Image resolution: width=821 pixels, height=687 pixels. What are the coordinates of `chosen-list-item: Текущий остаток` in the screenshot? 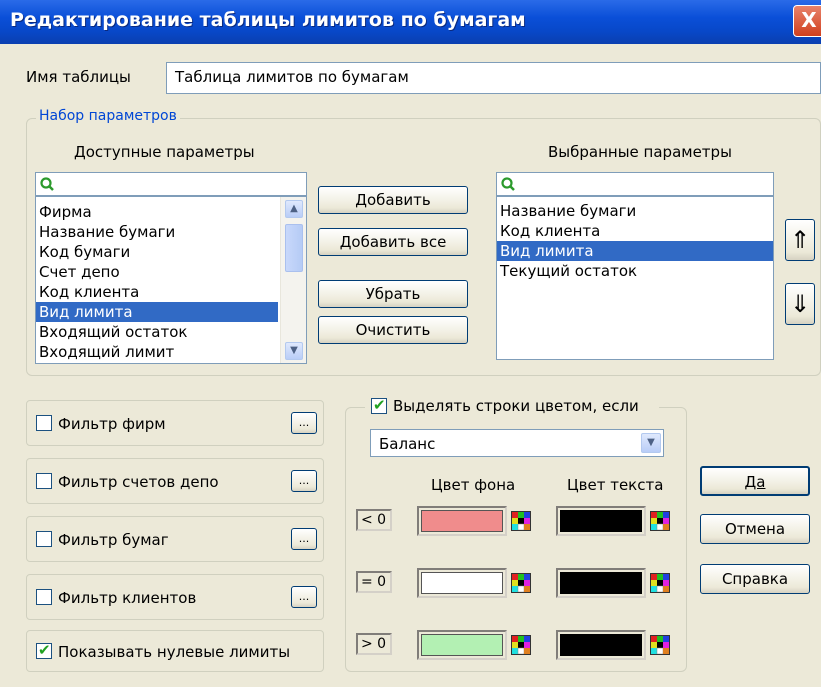 It's located at (635, 271).